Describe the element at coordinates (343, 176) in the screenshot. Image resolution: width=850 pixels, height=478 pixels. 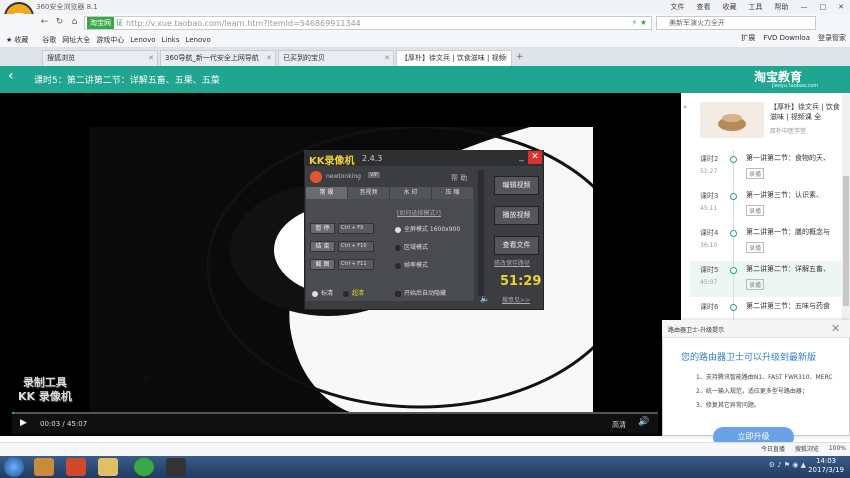
I see `kk-username: newtonking` at that location.